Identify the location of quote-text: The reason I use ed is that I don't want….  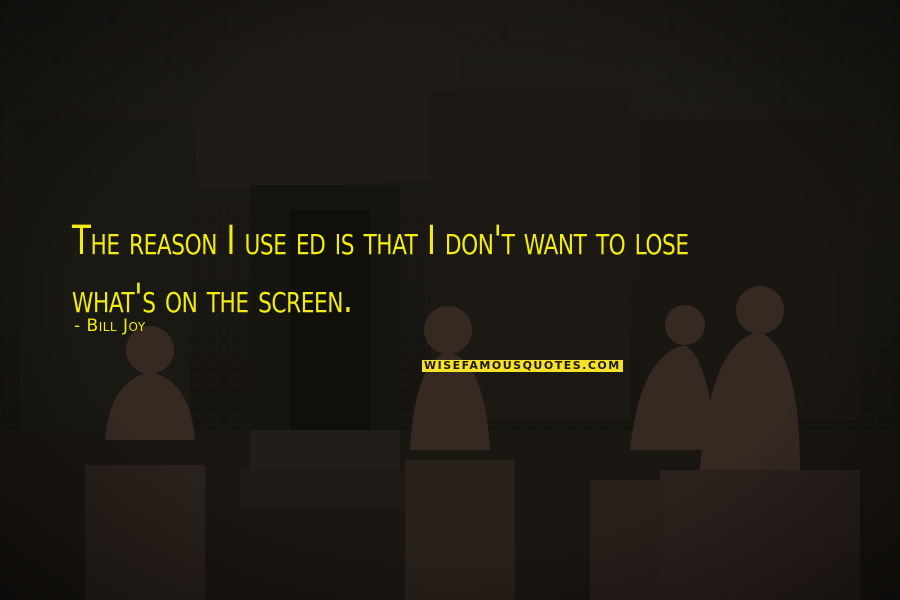
(380, 270).